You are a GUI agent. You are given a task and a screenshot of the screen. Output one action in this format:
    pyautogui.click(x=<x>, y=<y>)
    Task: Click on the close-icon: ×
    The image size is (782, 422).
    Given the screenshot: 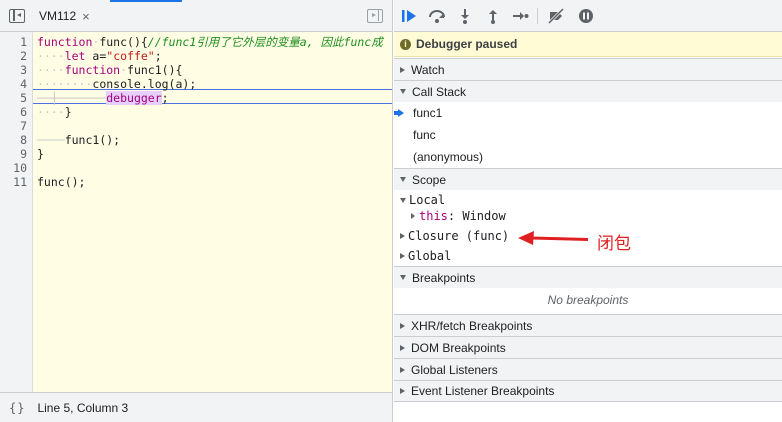 What is the action you would take?
    pyautogui.click(x=86, y=16)
    